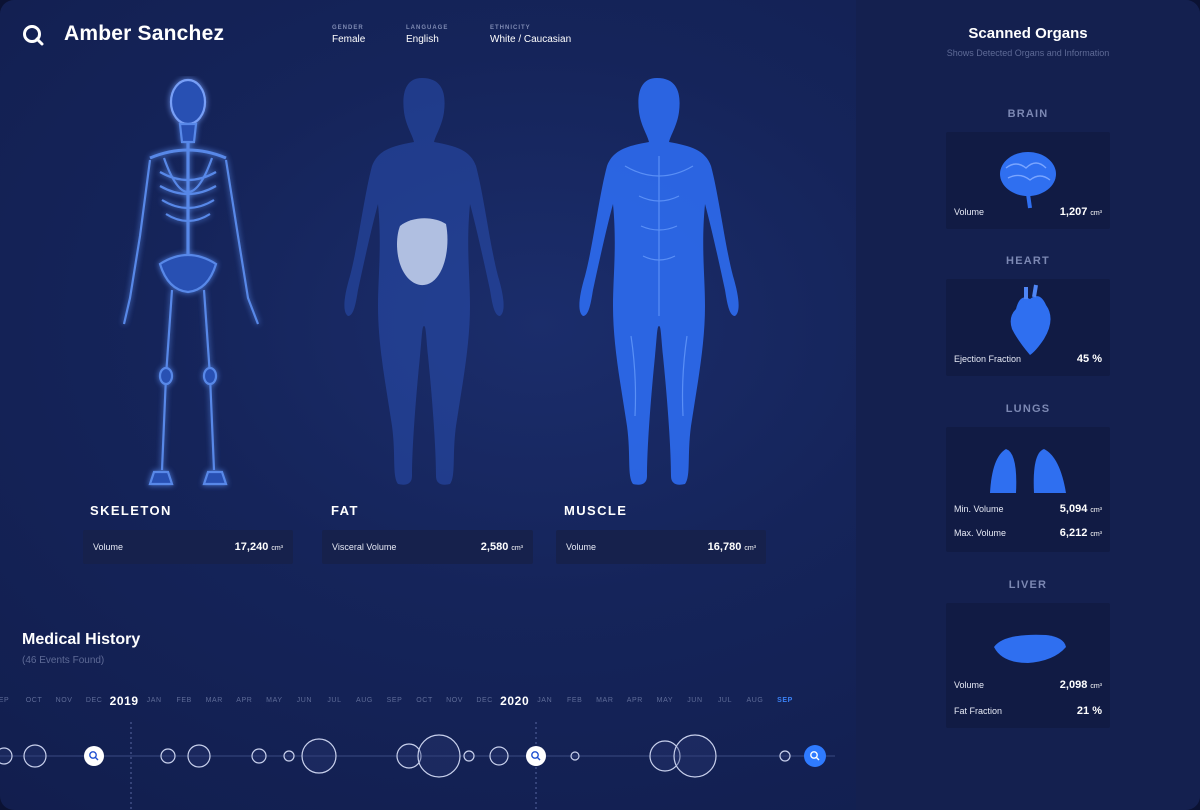  Describe the element at coordinates (1028, 665) in the screenshot. I see `liver-card: Volume 2,098 cm³ Fat Fraction 21 %` at that location.